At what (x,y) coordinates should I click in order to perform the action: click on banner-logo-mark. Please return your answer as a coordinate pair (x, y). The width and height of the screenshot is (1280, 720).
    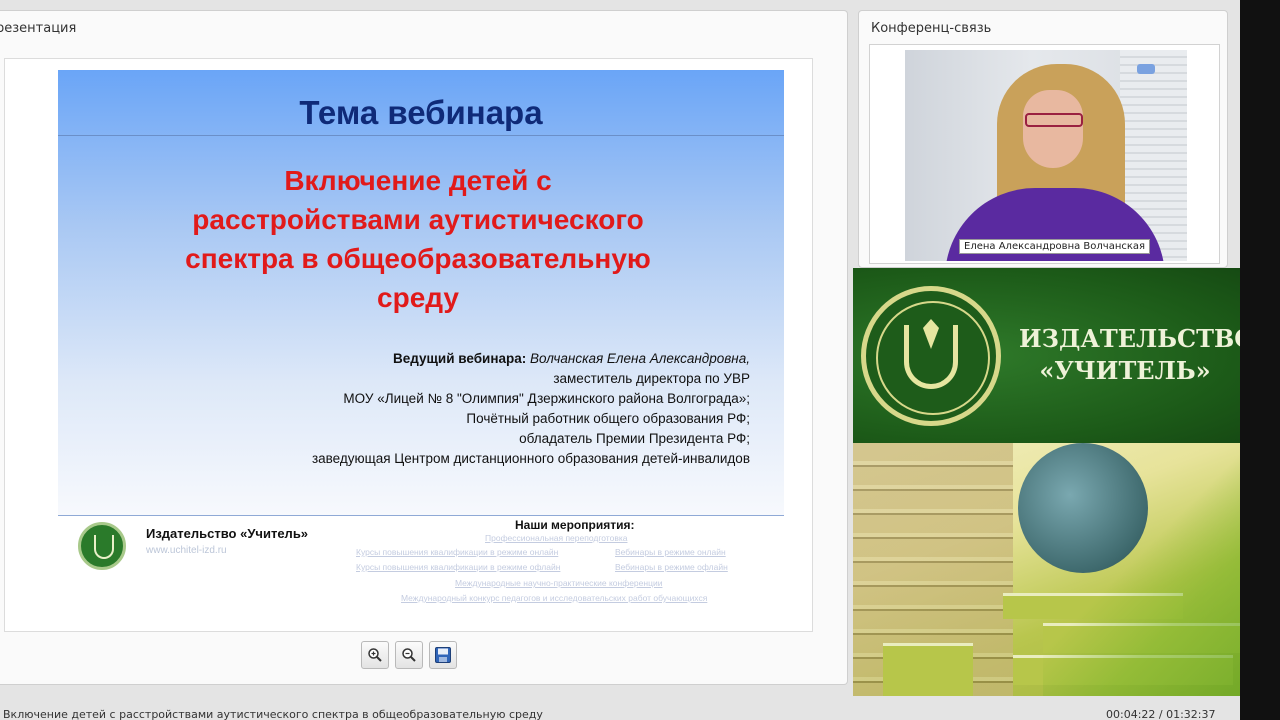
    Looking at the image, I should click on (931, 357).